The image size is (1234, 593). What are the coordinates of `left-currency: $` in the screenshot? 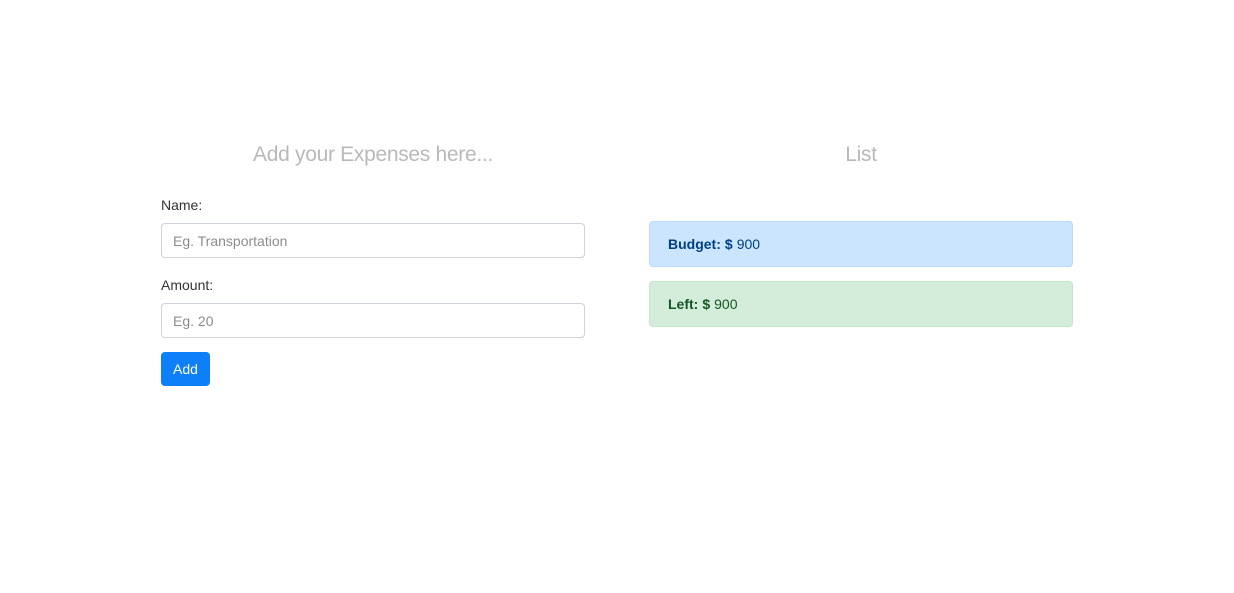 It's located at (706, 304).